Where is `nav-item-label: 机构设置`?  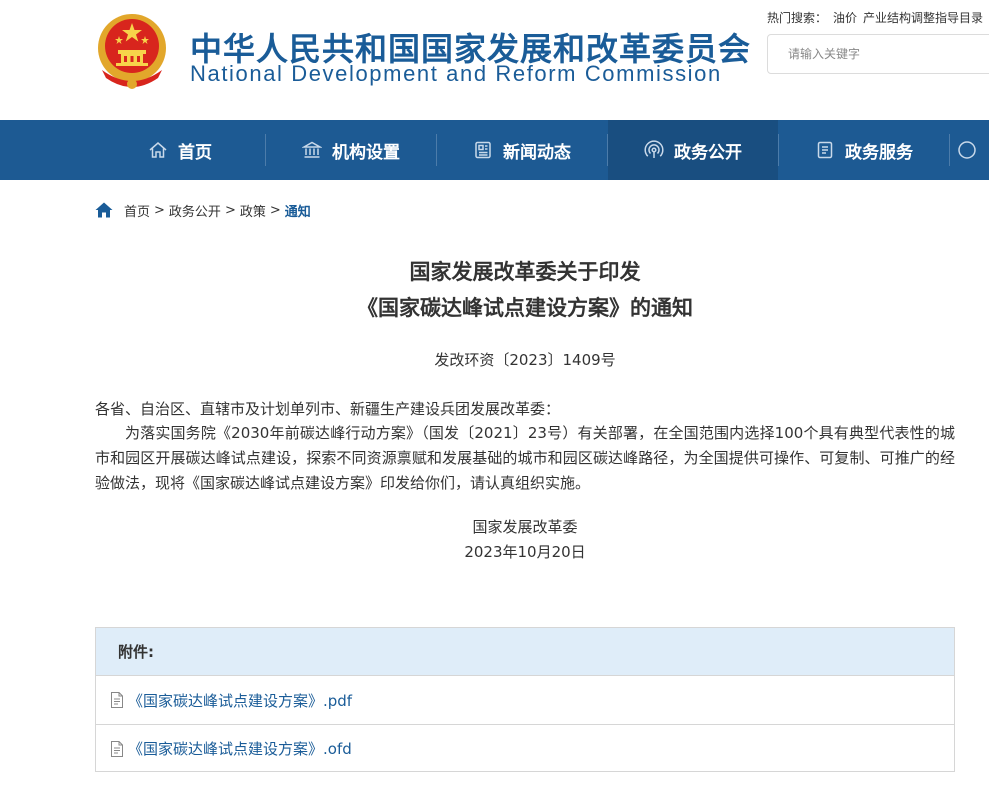 nav-item-label: 机构设置 is located at coordinates (366, 152).